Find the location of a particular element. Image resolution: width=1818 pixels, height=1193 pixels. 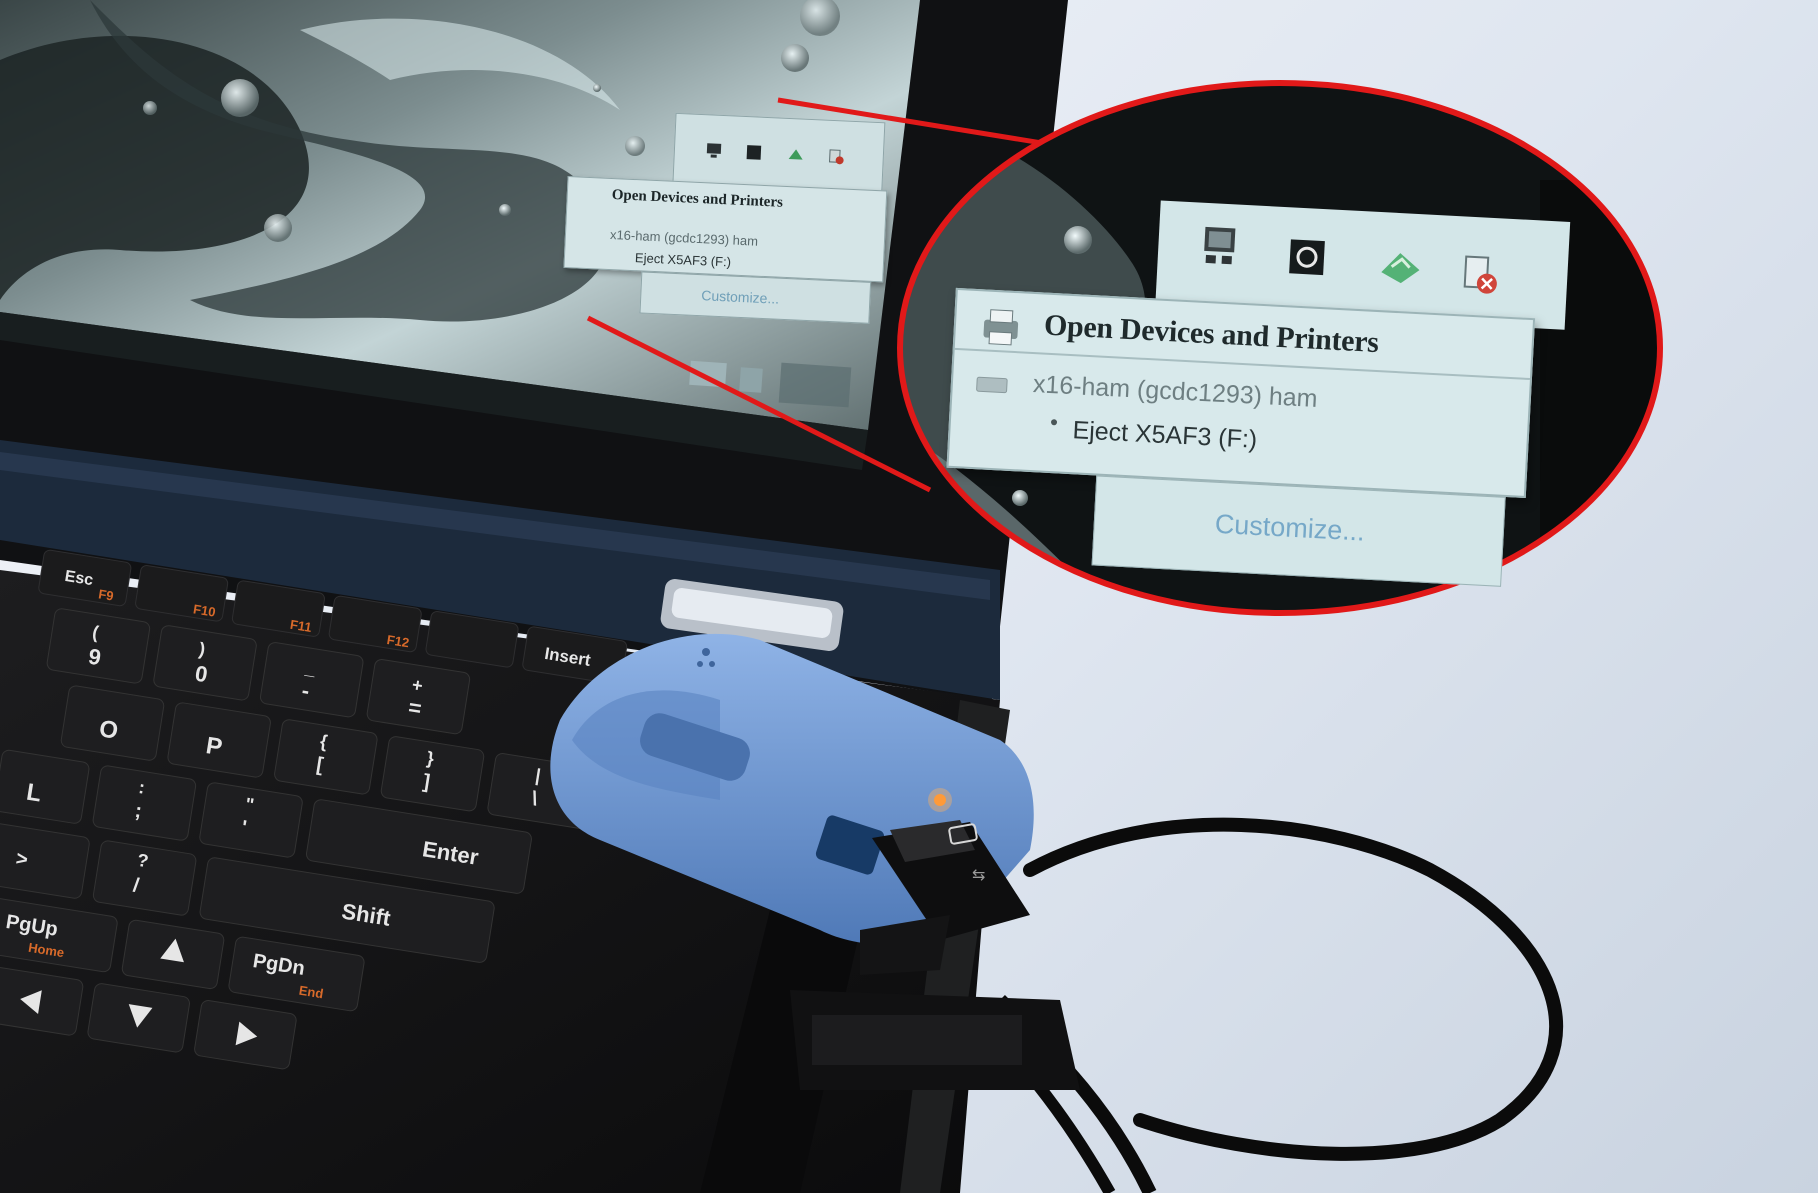

key-l is located at coordinates (45, 786).